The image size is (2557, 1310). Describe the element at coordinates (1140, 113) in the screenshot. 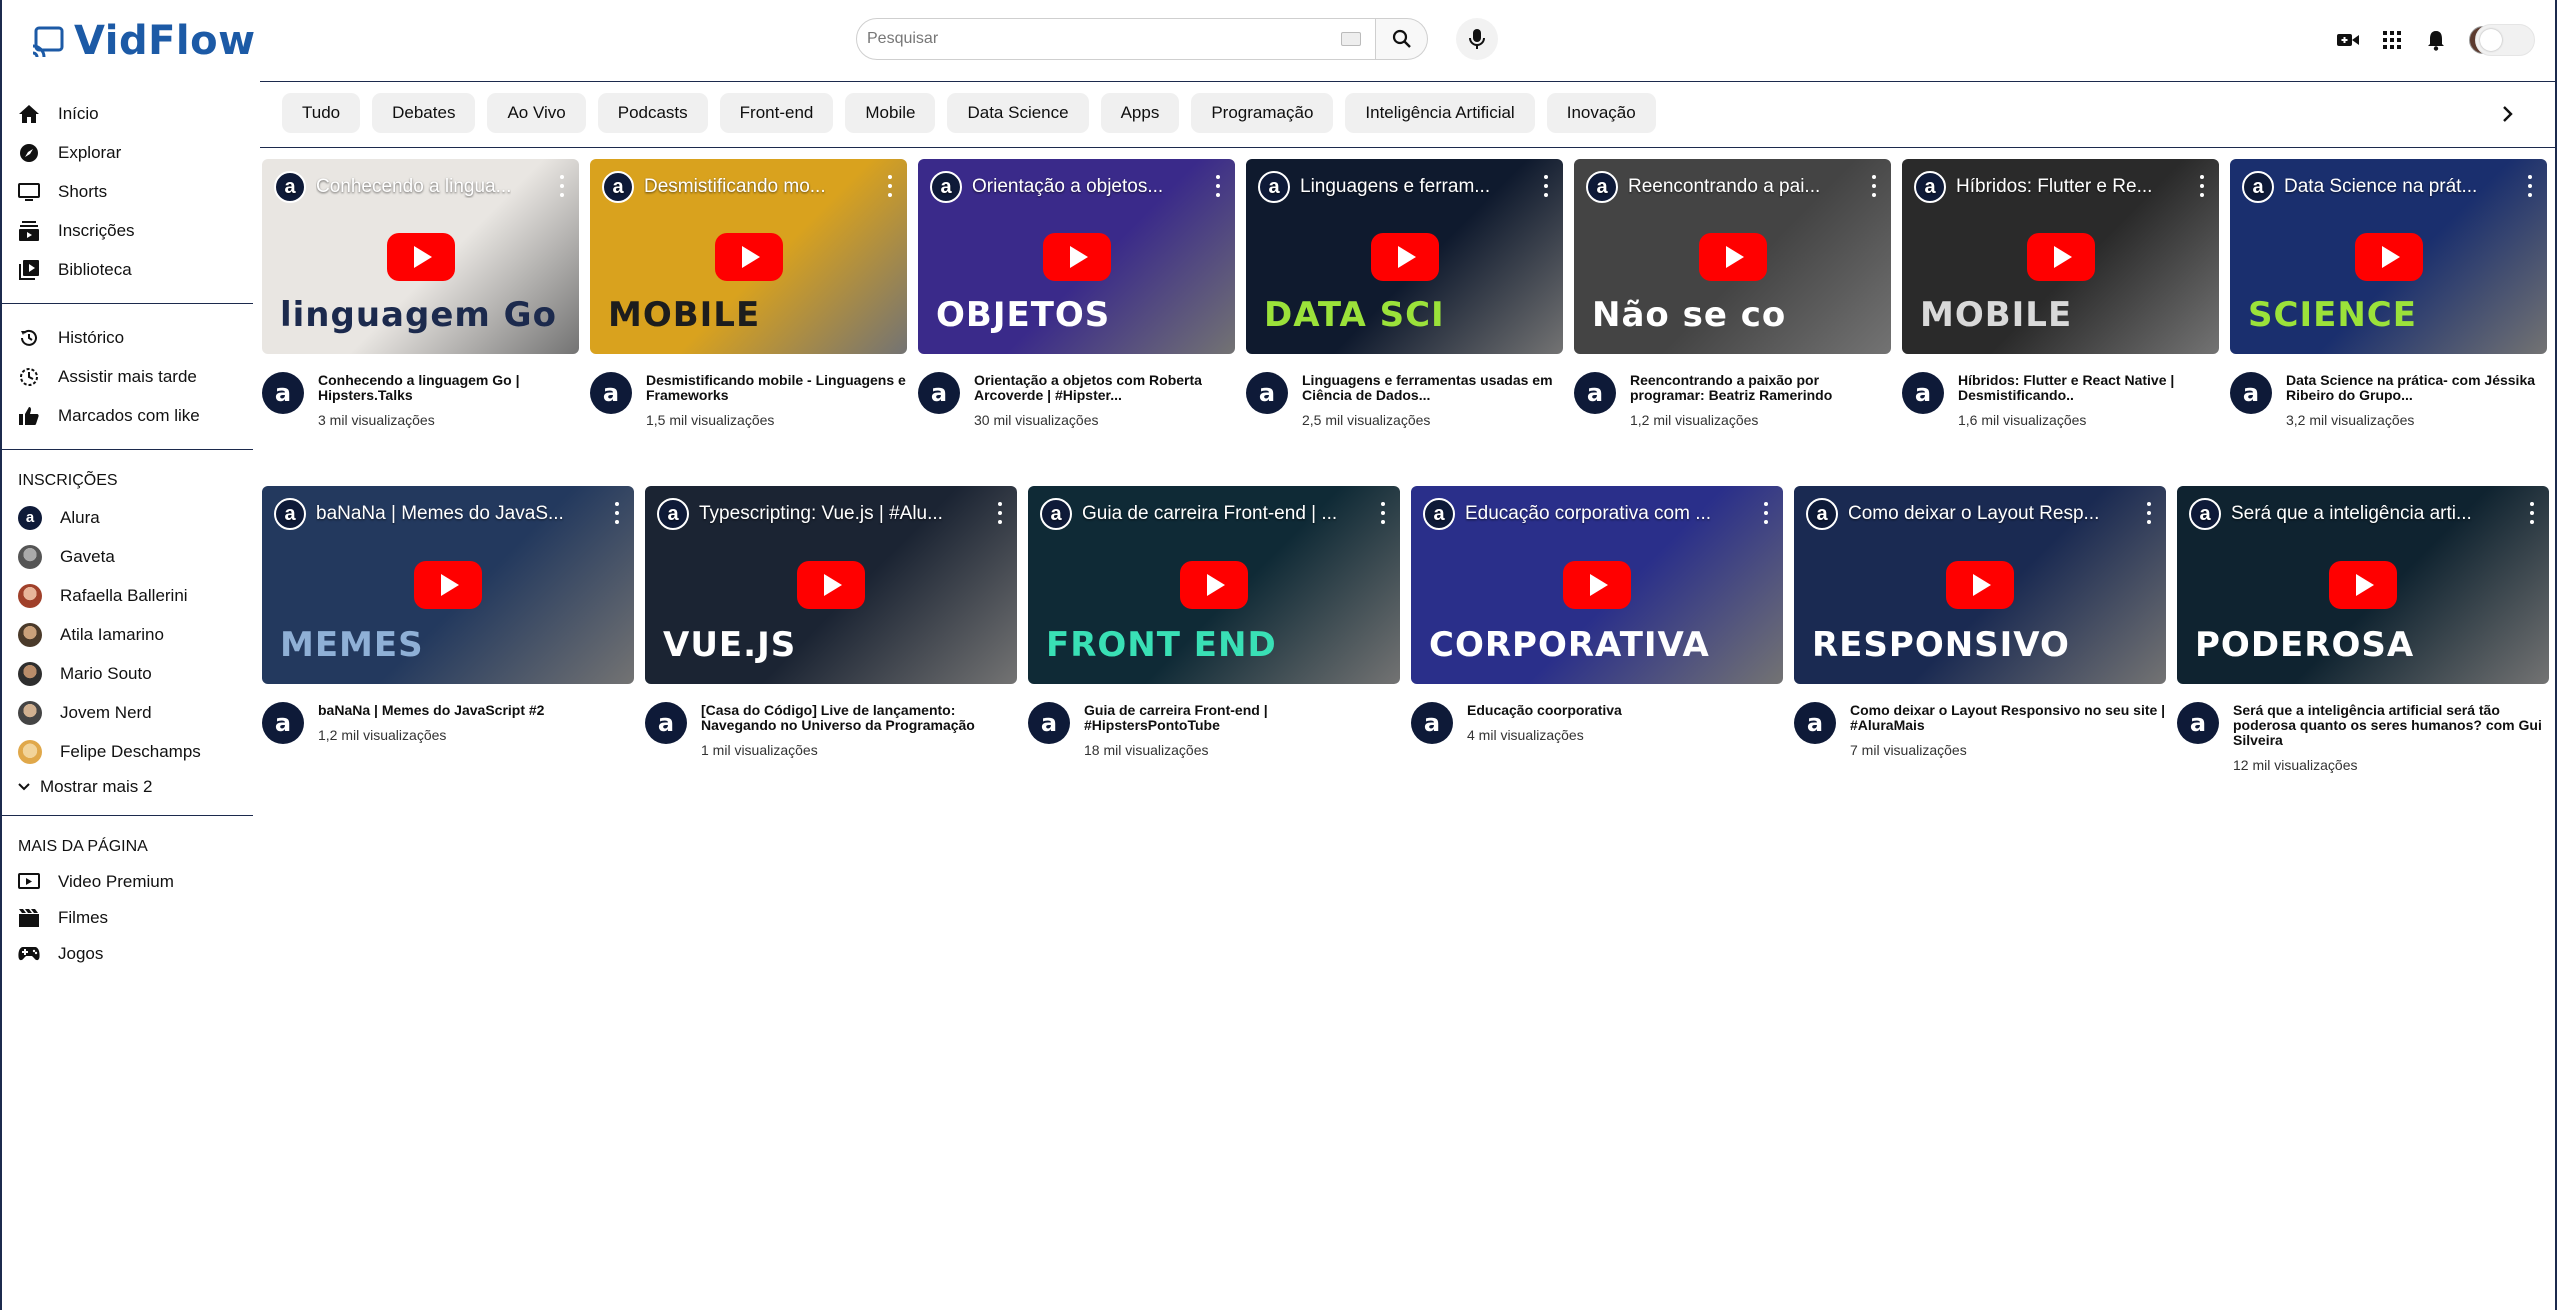

I see `chip-apps: Apps` at that location.